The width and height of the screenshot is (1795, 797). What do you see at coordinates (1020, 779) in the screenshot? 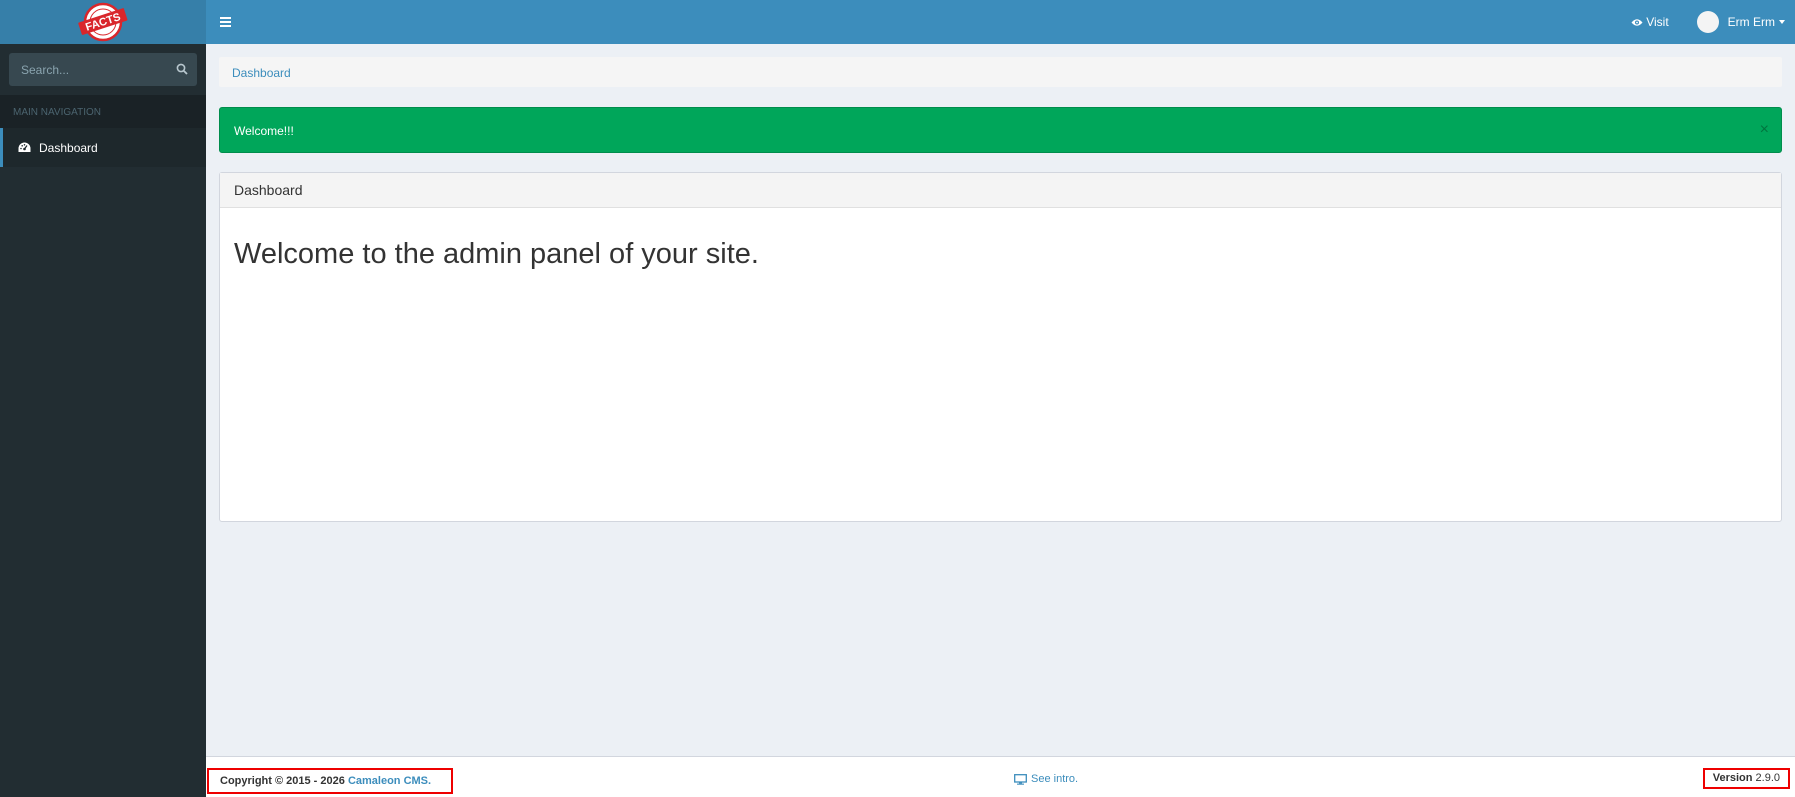
I see `monitor-icon` at bounding box center [1020, 779].